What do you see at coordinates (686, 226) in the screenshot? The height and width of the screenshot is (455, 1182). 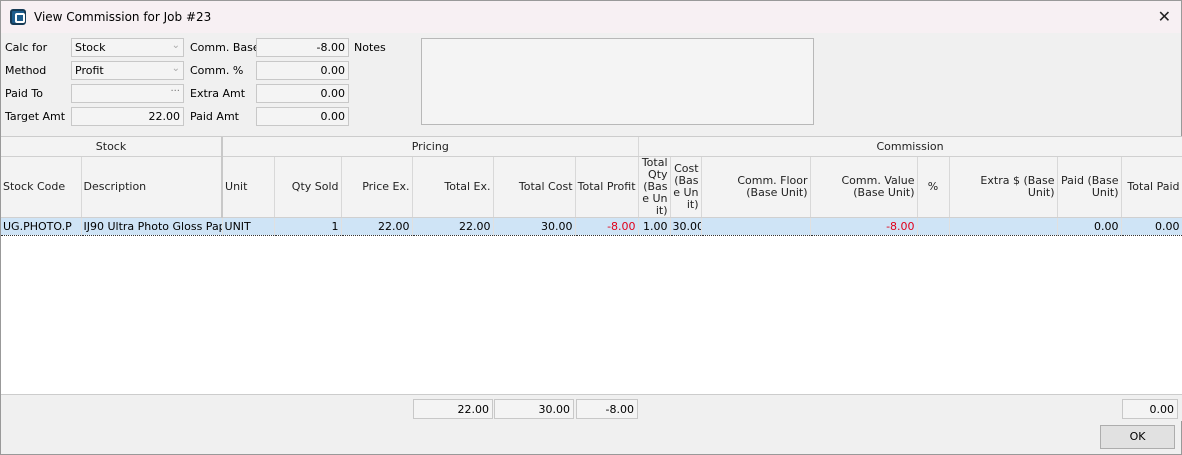 I see `cell-cost-base: 30.00` at bounding box center [686, 226].